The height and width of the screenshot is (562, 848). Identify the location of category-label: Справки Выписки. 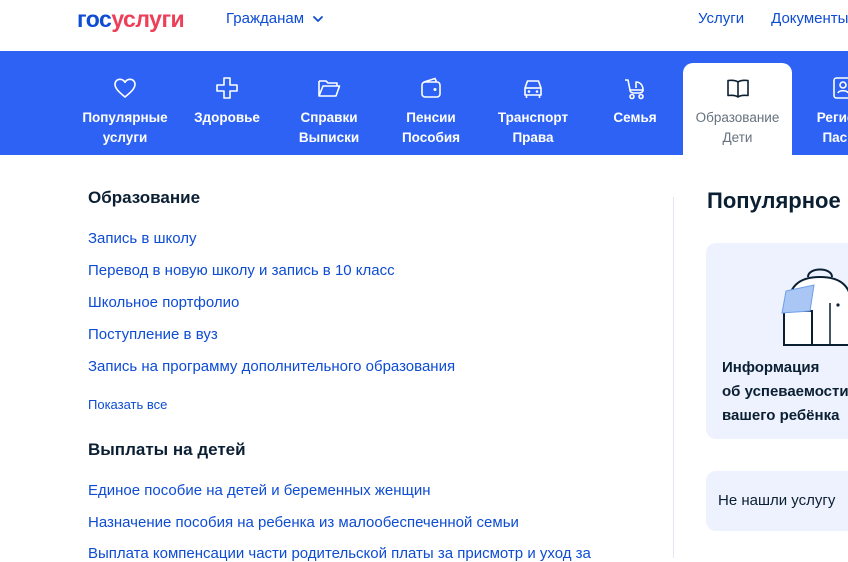
(329, 127).